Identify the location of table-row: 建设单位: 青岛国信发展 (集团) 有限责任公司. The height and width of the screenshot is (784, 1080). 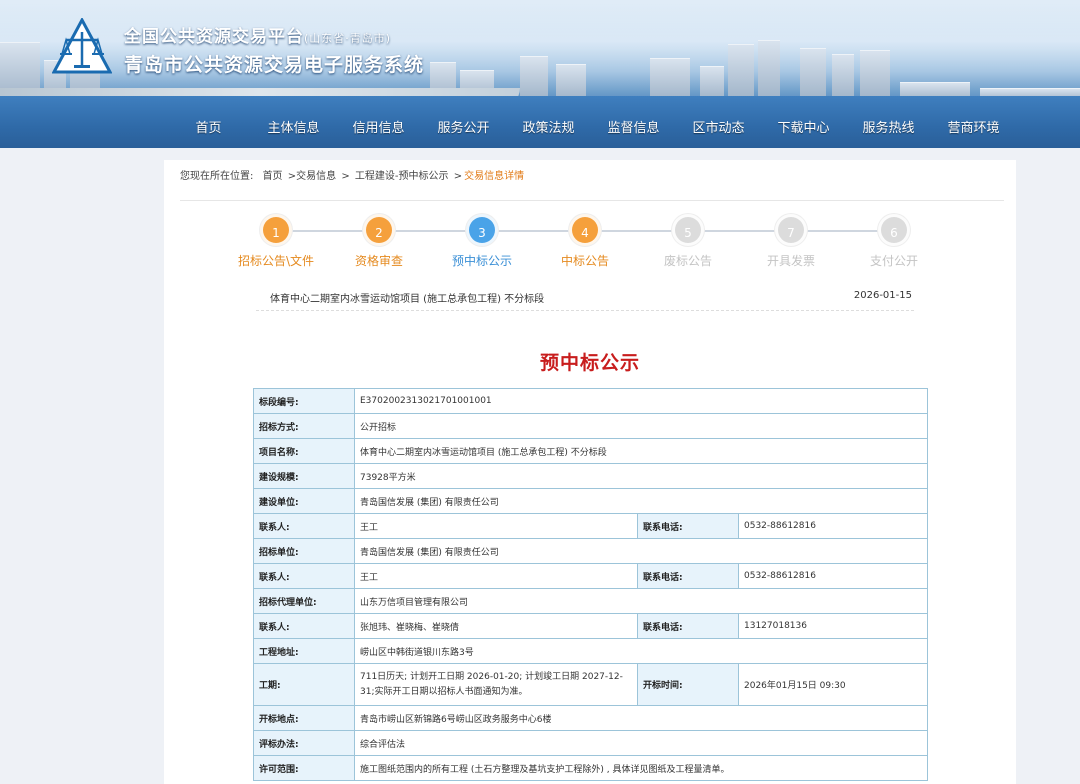
(590, 501).